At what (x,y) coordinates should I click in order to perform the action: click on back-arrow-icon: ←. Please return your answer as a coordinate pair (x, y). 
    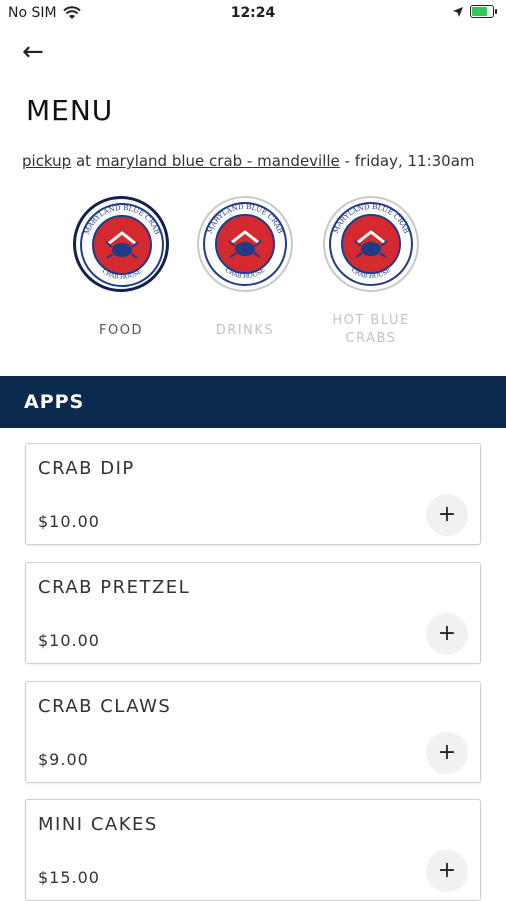
    Looking at the image, I should click on (38, 52).